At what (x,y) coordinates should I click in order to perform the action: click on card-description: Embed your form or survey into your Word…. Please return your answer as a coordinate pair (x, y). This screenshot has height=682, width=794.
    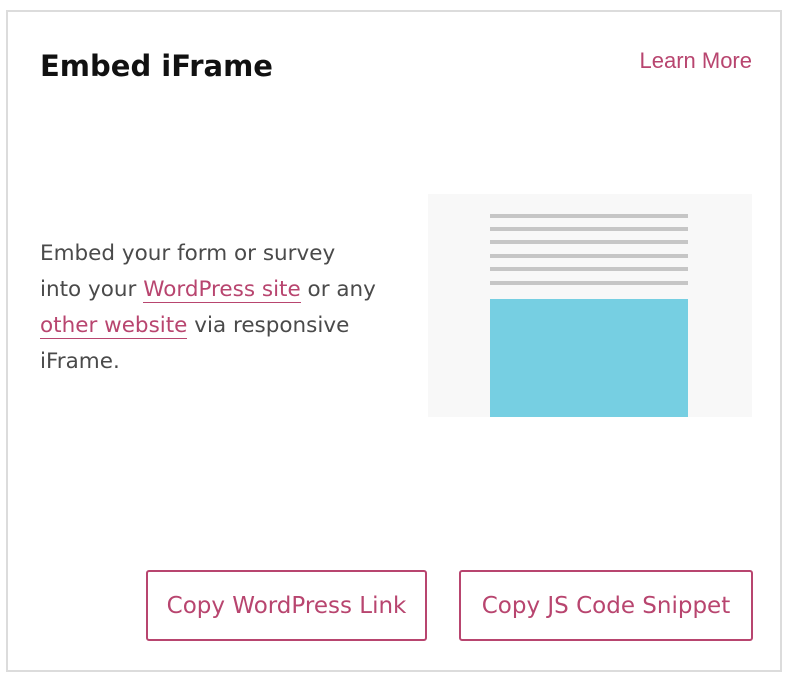
    Looking at the image, I should click on (210, 308).